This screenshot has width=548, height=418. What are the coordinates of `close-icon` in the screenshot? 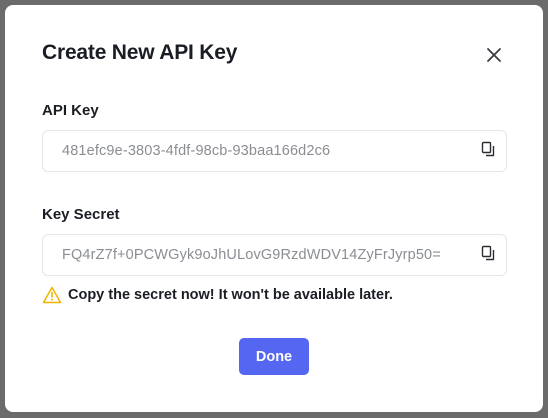 It's located at (494, 55).